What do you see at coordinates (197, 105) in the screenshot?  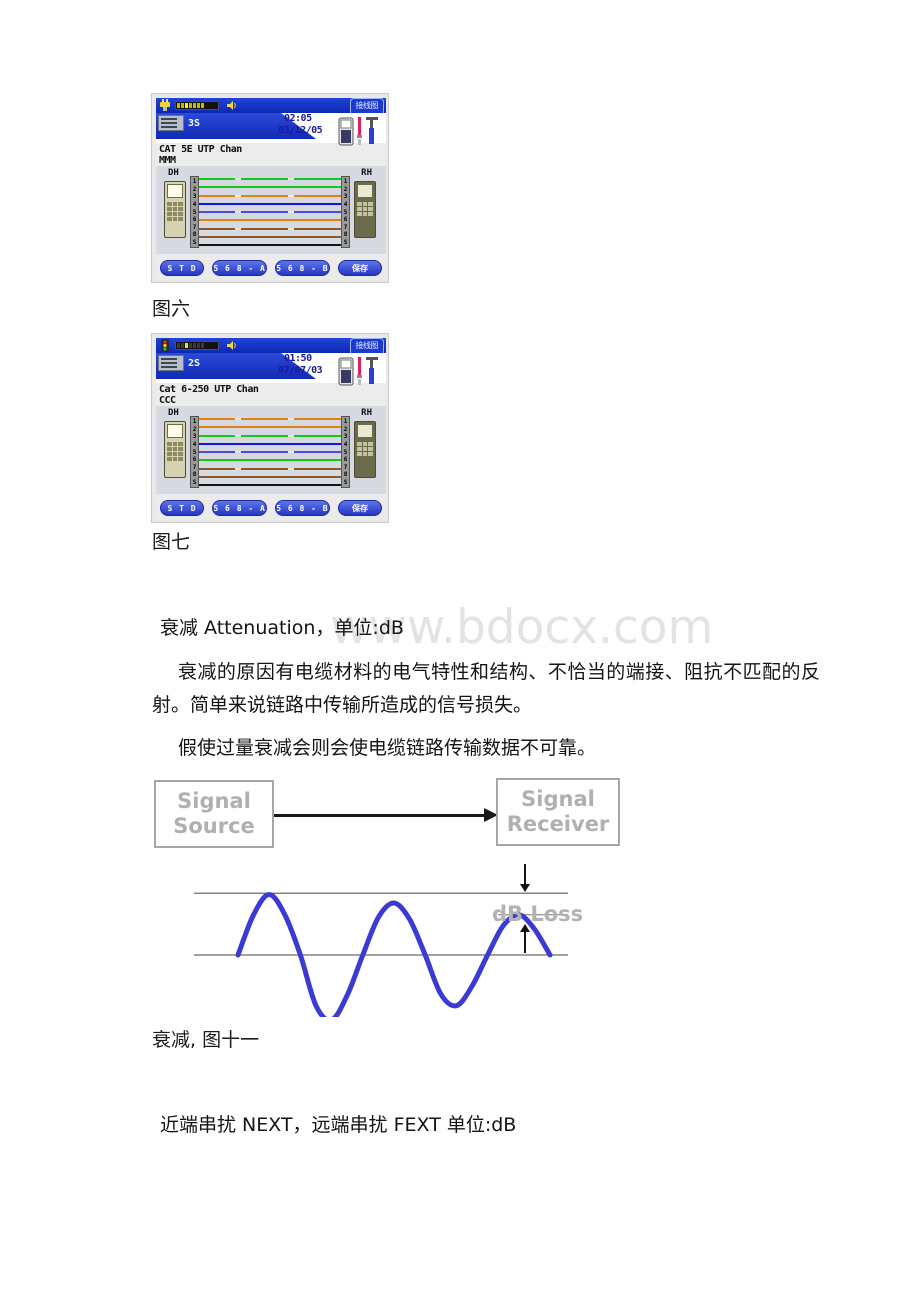 I see `battery-gauge-icon` at bounding box center [197, 105].